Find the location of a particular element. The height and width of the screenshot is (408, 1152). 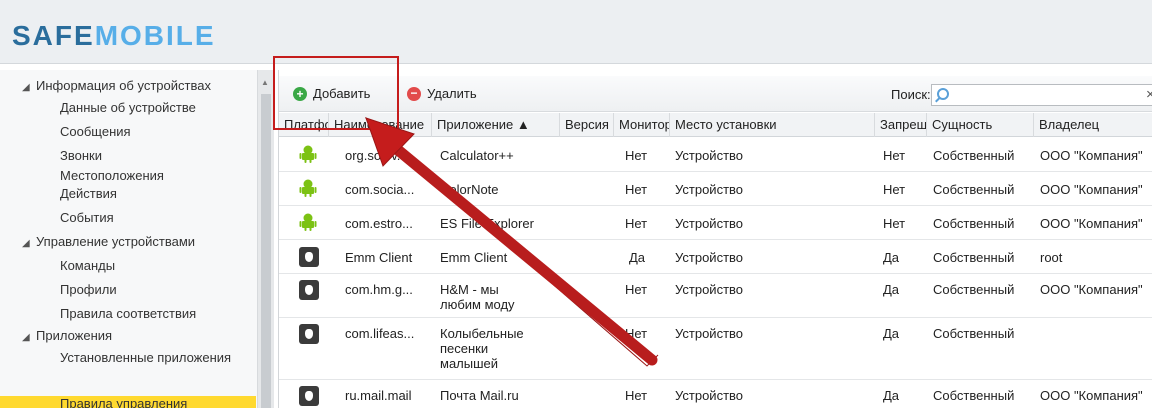

cell-forbidden: Нет is located at coordinates (894, 189).